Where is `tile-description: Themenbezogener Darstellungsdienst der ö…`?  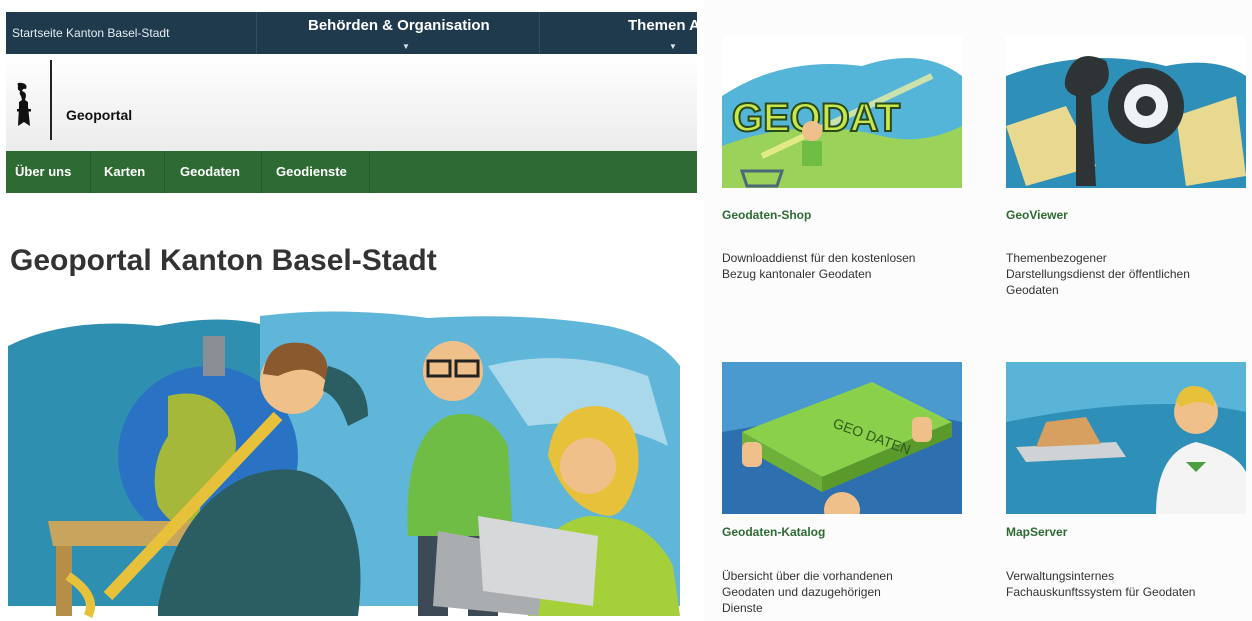 tile-description: Themenbezogener Darstellungsdienst der ö… is located at coordinates (1098, 274).